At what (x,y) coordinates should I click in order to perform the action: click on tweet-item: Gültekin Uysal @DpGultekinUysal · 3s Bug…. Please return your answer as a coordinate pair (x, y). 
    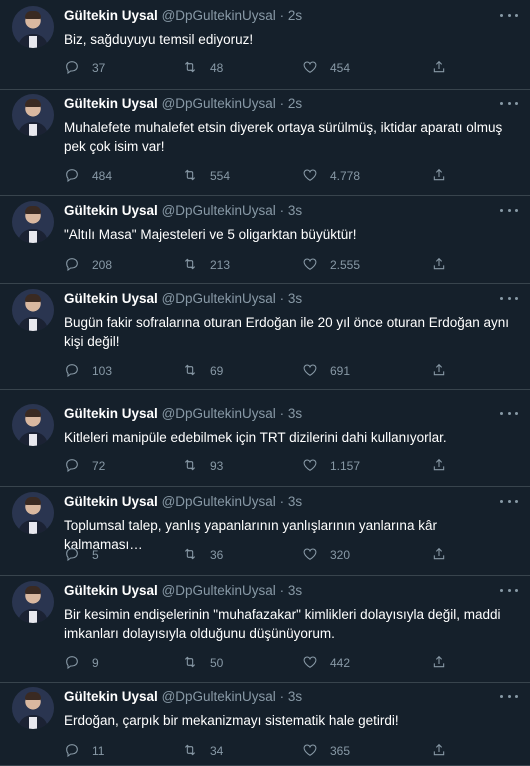
    Looking at the image, I should click on (265, 337).